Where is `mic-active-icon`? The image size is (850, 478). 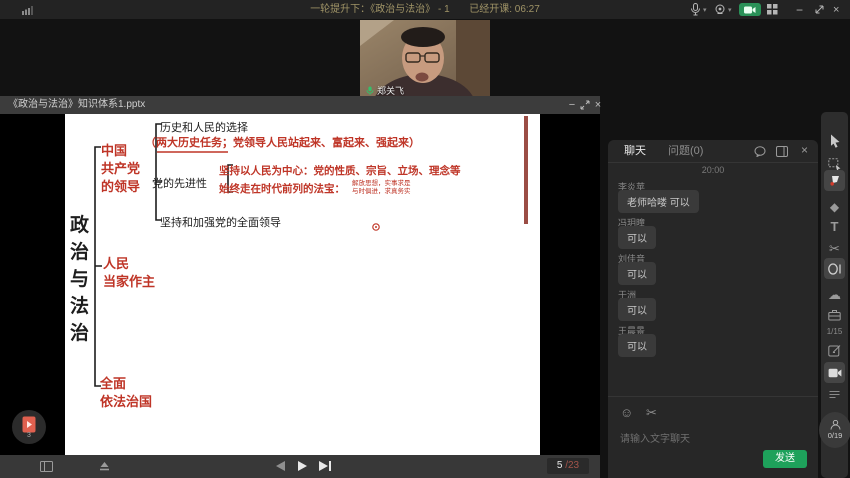 mic-active-icon is located at coordinates (370, 90).